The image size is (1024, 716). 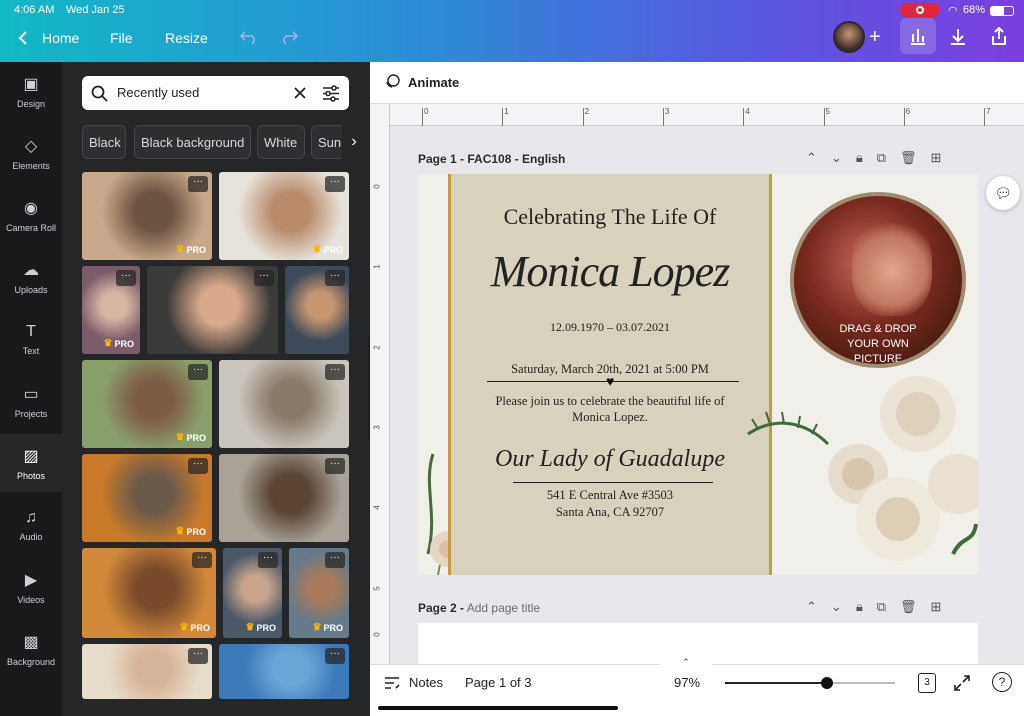 What do you see at coordinates (892, 266) in the screenshot?
I see `portrait-face` at bounding box center [892, 266].